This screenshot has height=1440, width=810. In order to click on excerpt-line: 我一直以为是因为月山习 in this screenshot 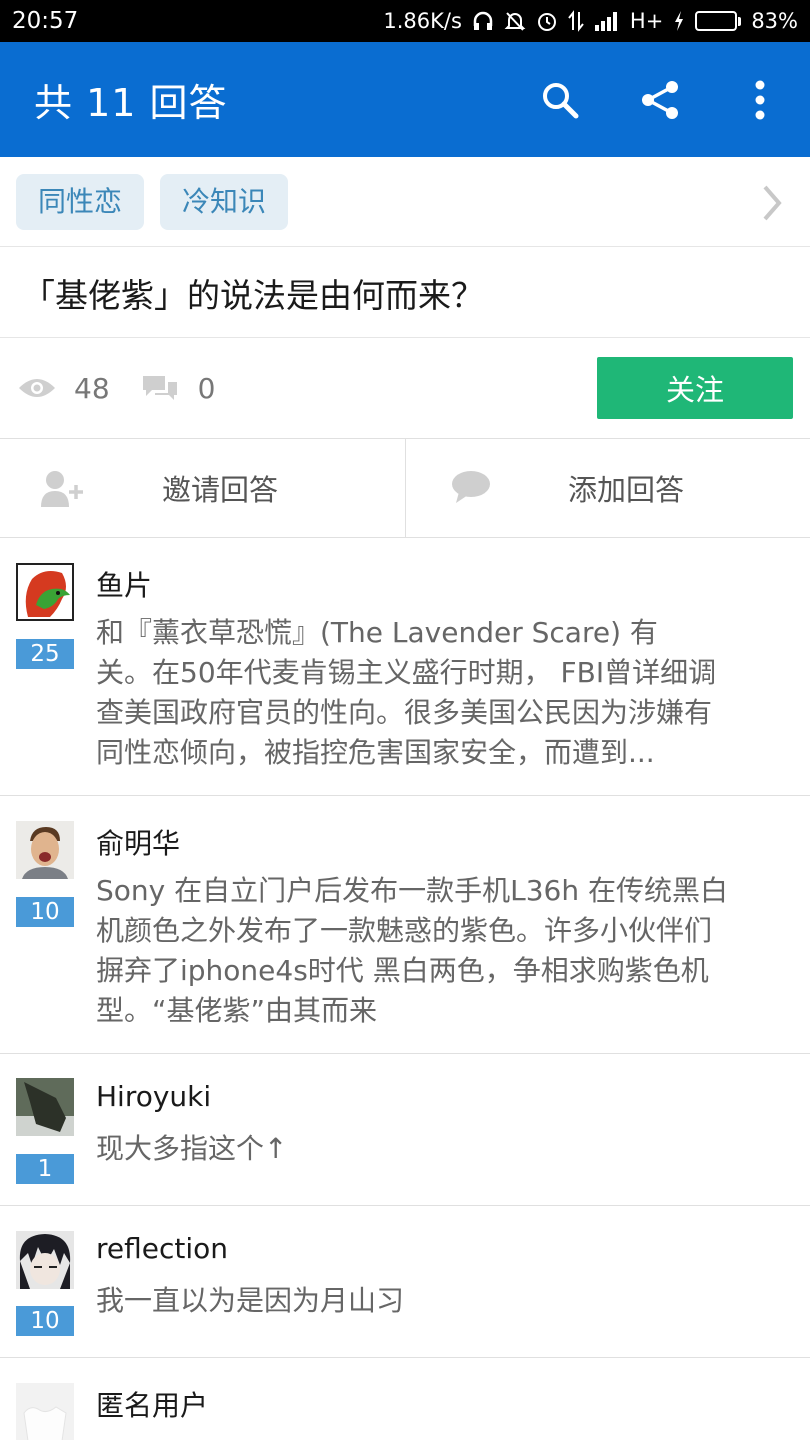, I will do `click(250, 1300)`.